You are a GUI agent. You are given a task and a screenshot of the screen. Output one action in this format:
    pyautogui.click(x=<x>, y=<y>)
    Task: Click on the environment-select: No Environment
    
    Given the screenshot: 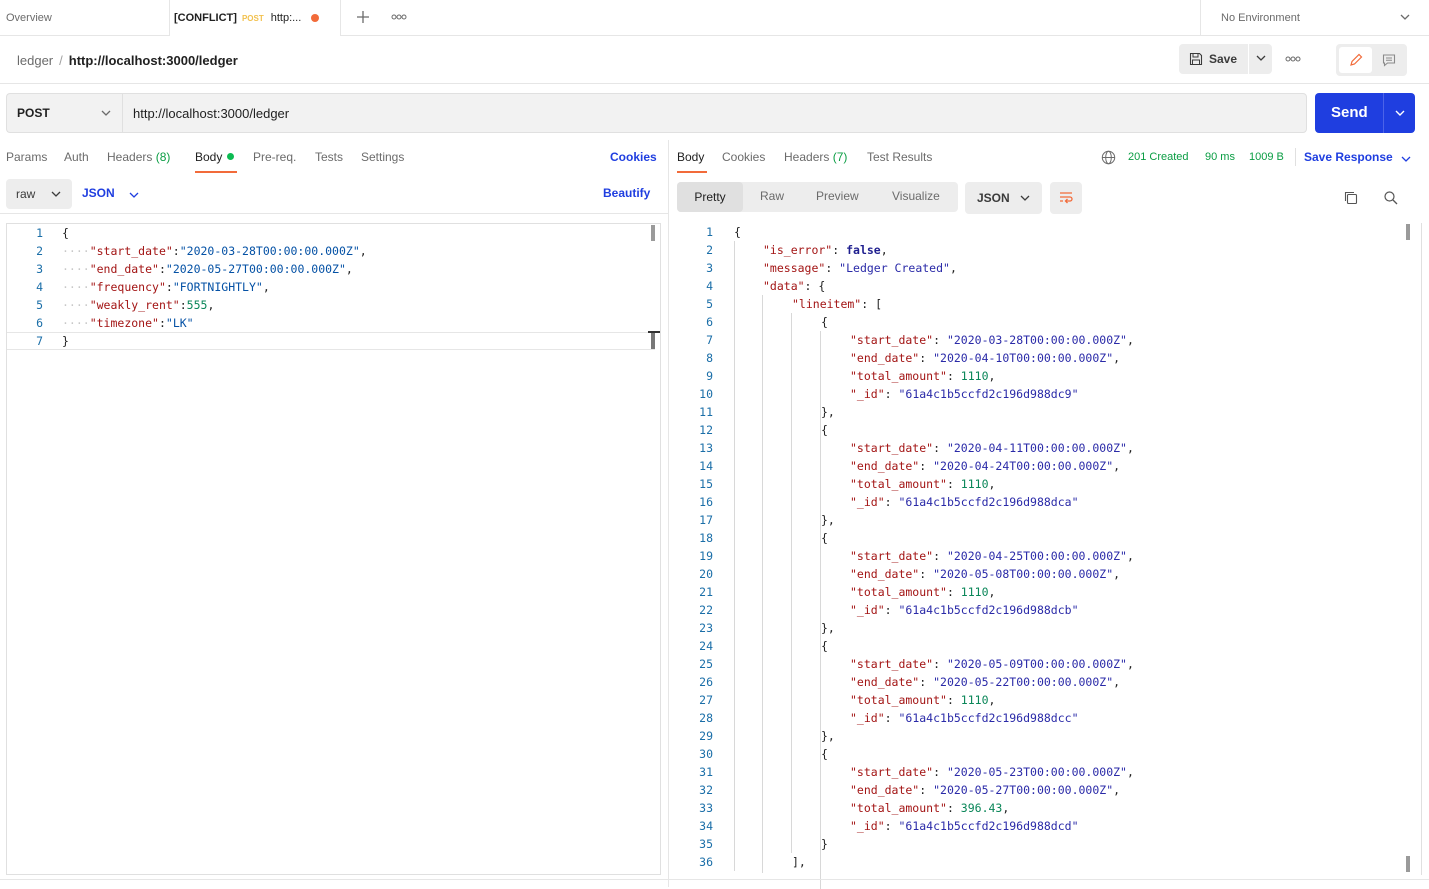 What is the action you would take?
    pyautogui.click(x=1314, y=18)
    